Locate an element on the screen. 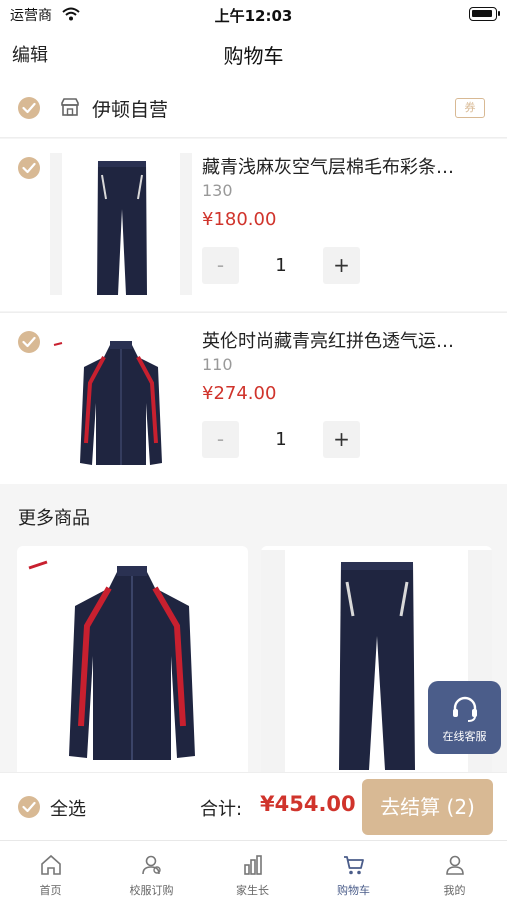 This screenshot has height=900, width=507. tab-home: 首页 is located at coordinates (50, 870).